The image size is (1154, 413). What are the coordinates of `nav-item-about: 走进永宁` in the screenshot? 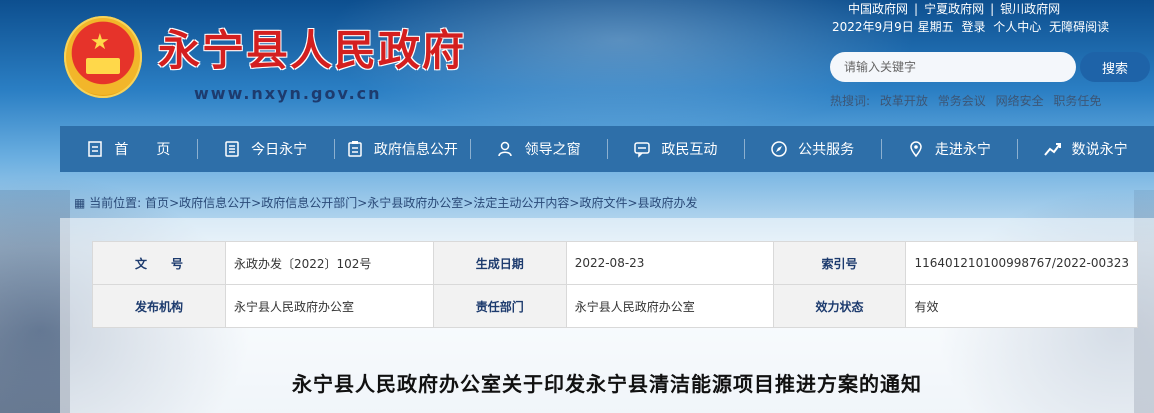 It's located at (949, 149).